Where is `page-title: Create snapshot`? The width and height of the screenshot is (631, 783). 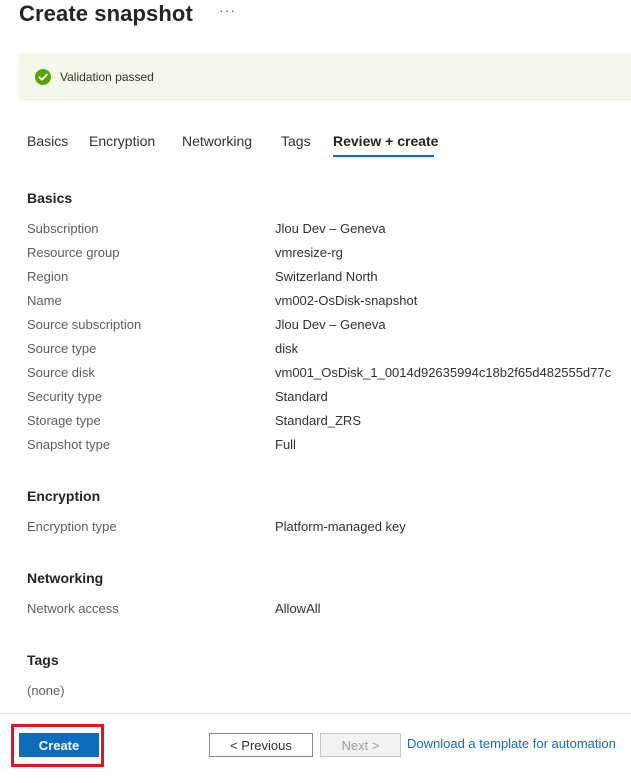
page-title: Create snapshot is located at coordinates (106, 13).